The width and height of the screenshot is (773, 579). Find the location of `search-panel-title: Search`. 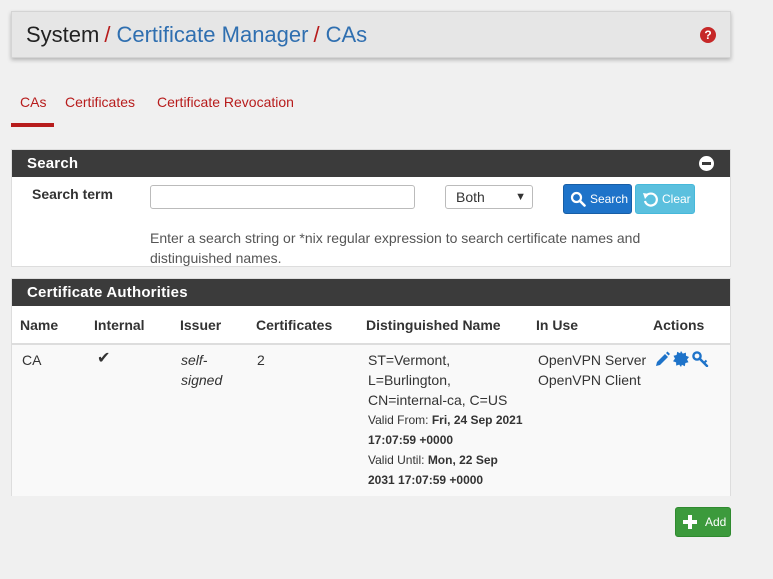

search-panel-title: Search is located at coordinates (53, 163).